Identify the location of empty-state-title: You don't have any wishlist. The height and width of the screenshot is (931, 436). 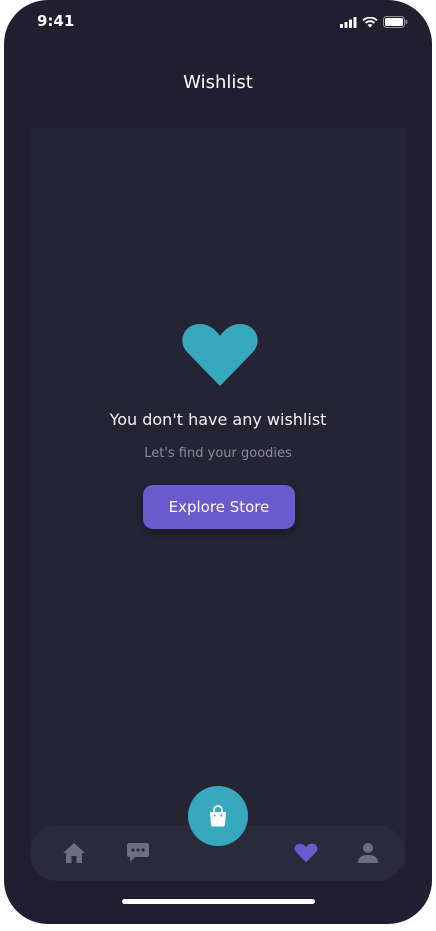
(218, 419).